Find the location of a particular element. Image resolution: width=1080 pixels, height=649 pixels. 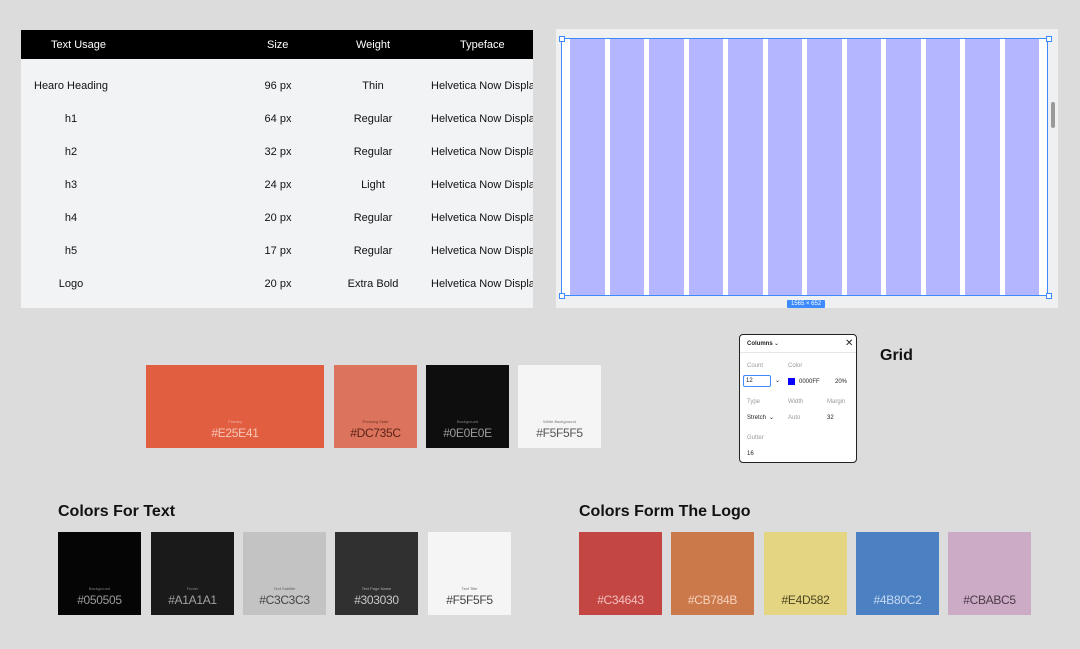

header-size: Size is located at coordinates (278, 45).